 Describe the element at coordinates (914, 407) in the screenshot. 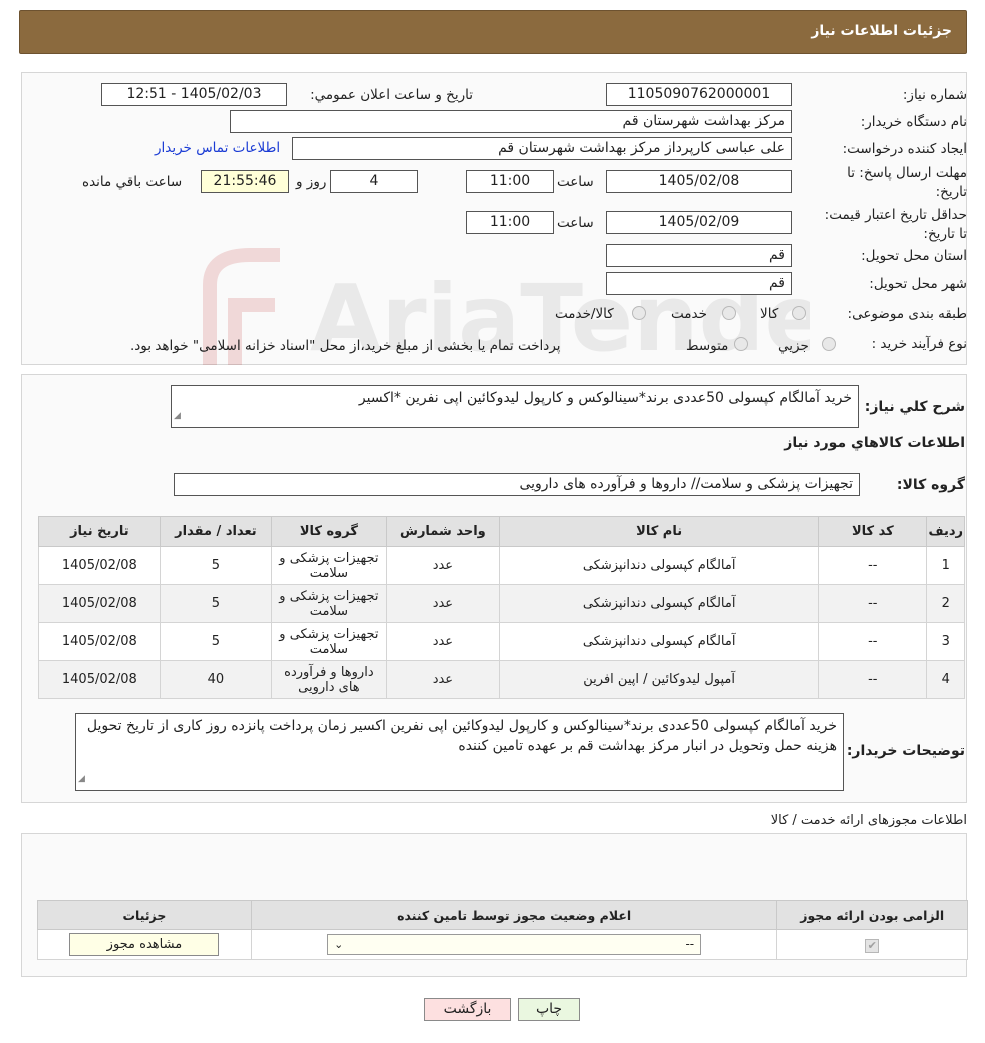

I see `summary-label: شرح کلي نياز:` at that location.